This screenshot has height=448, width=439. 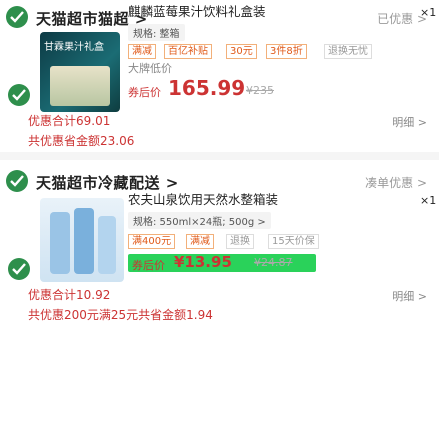 I want to click on product-title: 麒麟蓝莓果汁饮料礼盒装, so click(x=270, y=12).